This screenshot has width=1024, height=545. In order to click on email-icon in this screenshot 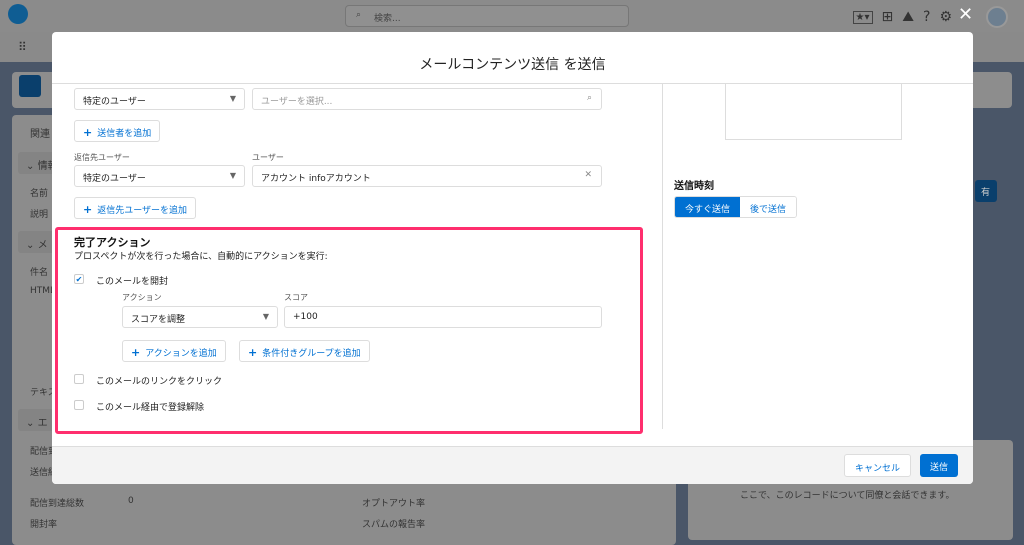, I will do `click(30, 86)`.